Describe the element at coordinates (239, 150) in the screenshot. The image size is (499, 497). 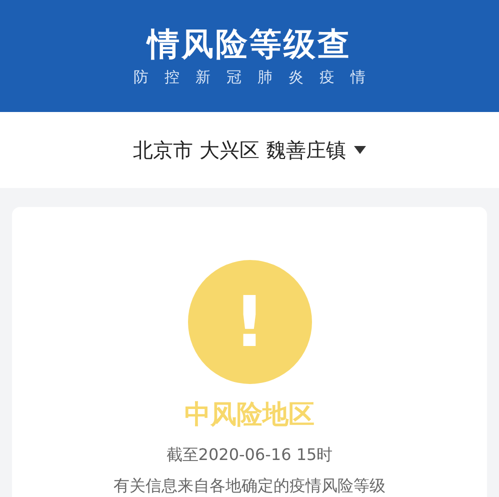
I see `location-text: 北京市 大兴区 魏善庄镇` at that location.